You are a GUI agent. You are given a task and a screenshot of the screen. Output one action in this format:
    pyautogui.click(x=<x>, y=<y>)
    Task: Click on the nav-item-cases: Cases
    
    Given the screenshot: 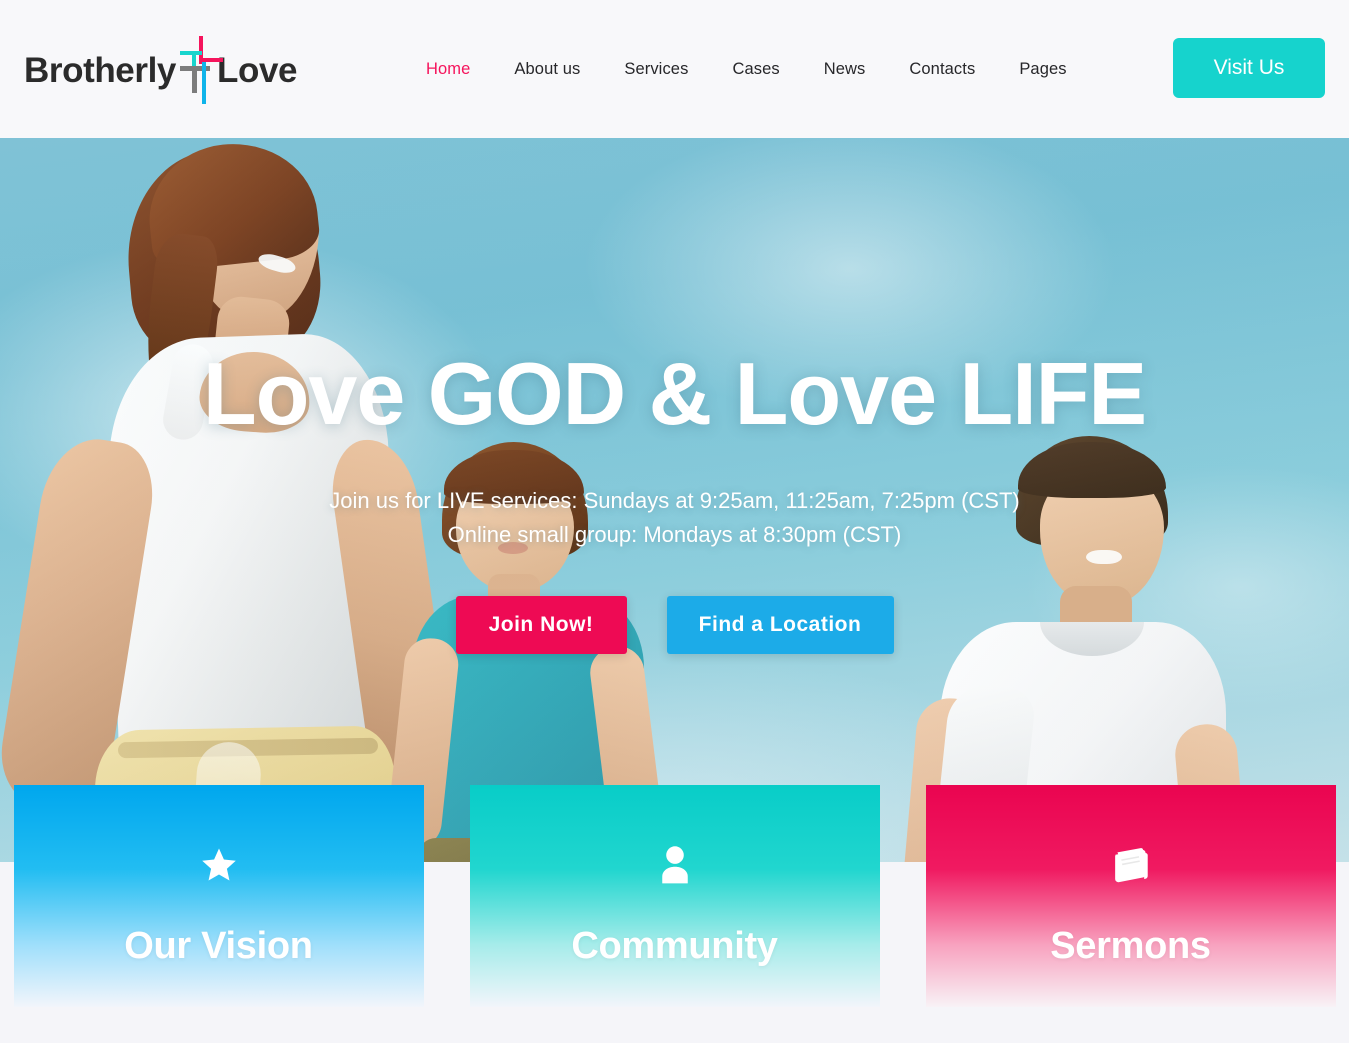 What is the action you would take?
    pyautogui.click(x=755, y=69)
    